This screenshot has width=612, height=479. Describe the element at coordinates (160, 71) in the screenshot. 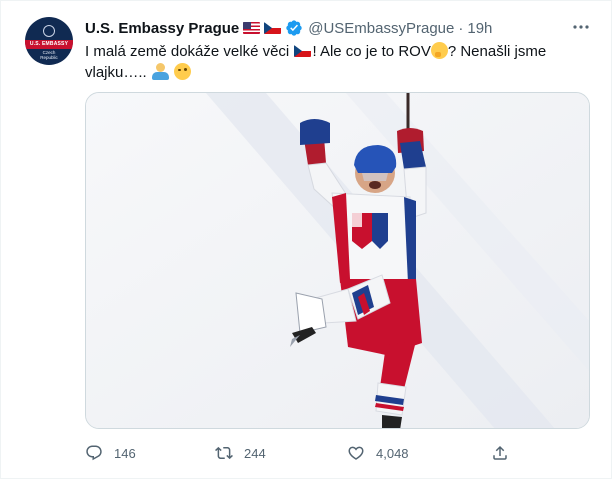

I see `person-shrugging-emoji-icon` at that location.